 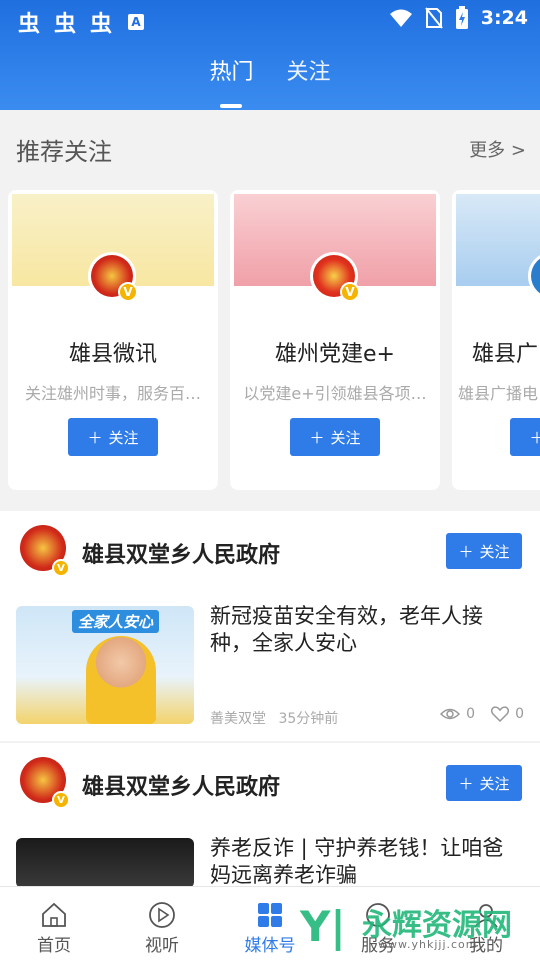 What do you see at coordinates (238, 719) in the screenshot?
I see `post-source: 善美双堂` at bounding box center [238, 719].